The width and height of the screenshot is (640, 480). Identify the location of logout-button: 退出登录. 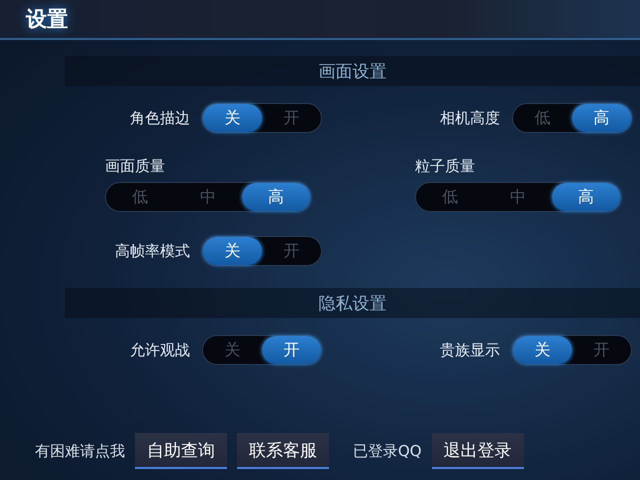
(478, 451).